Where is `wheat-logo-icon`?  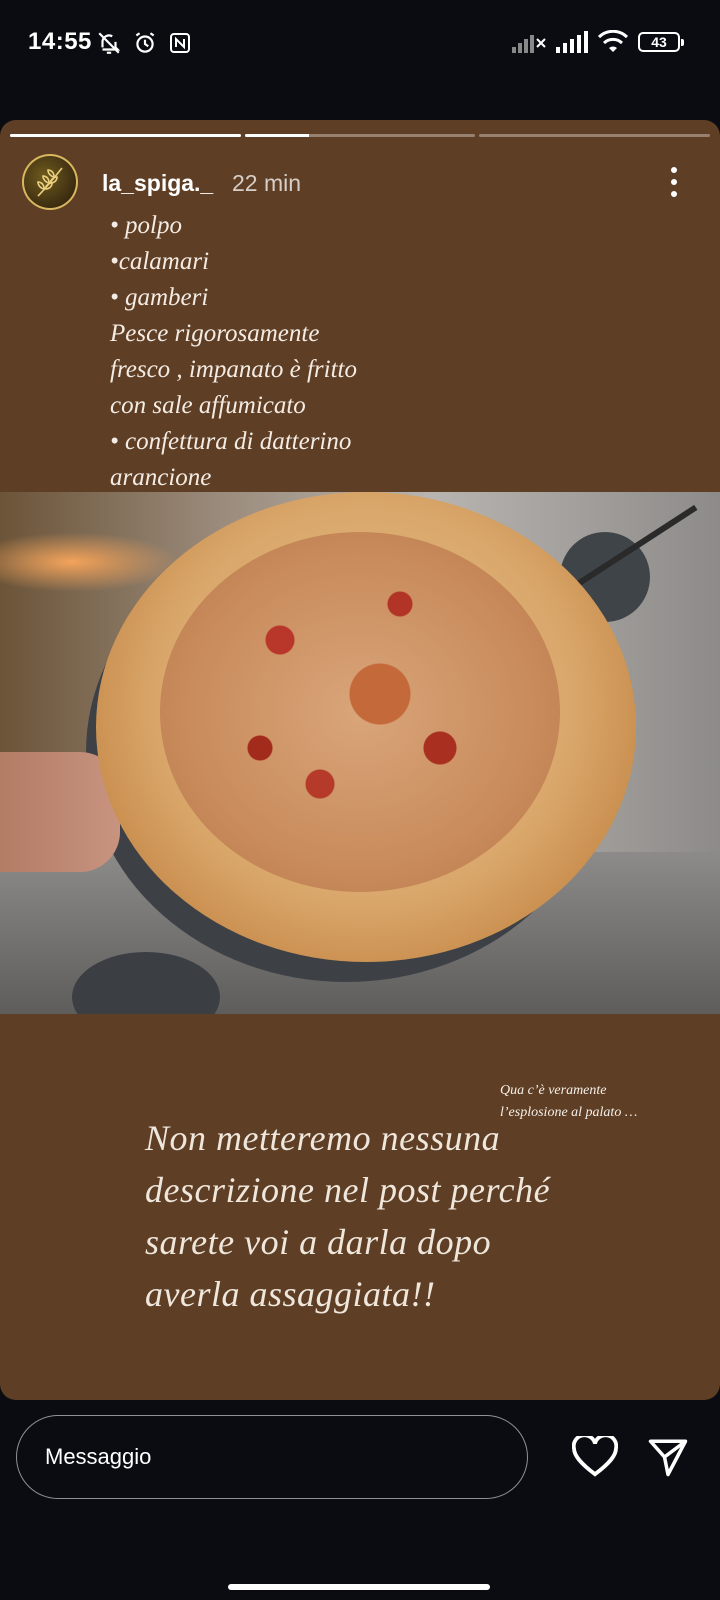 wheat-logo-icon is located at coordinates (50, 182).